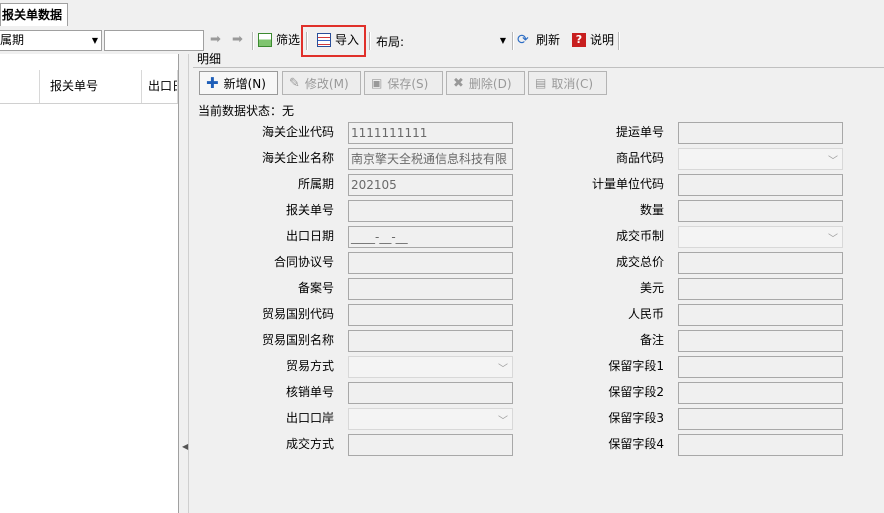 The width and height of the screenshot is (884, 513). Describe the element at coordinates (408, 83) in the screenshot. I see `save-label: 保存(S)` at that location.